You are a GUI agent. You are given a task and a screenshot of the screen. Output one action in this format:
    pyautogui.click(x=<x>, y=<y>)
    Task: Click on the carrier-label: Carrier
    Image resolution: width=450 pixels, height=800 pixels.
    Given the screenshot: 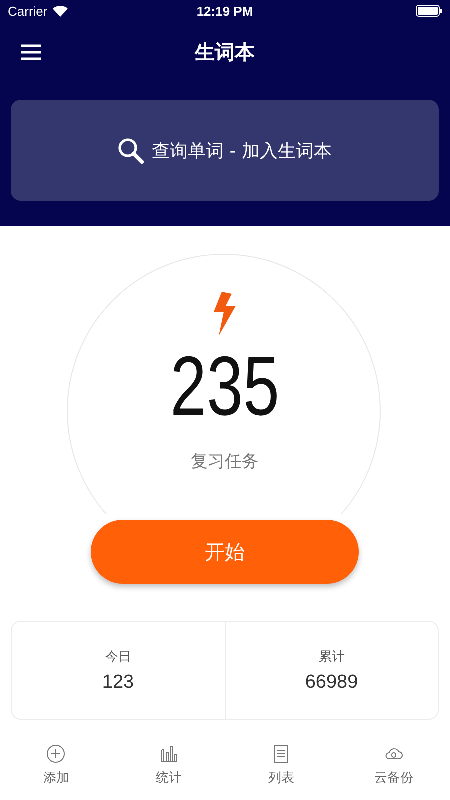 What is the action you would take?
    pyautogui.click(x=28, y=11)
    